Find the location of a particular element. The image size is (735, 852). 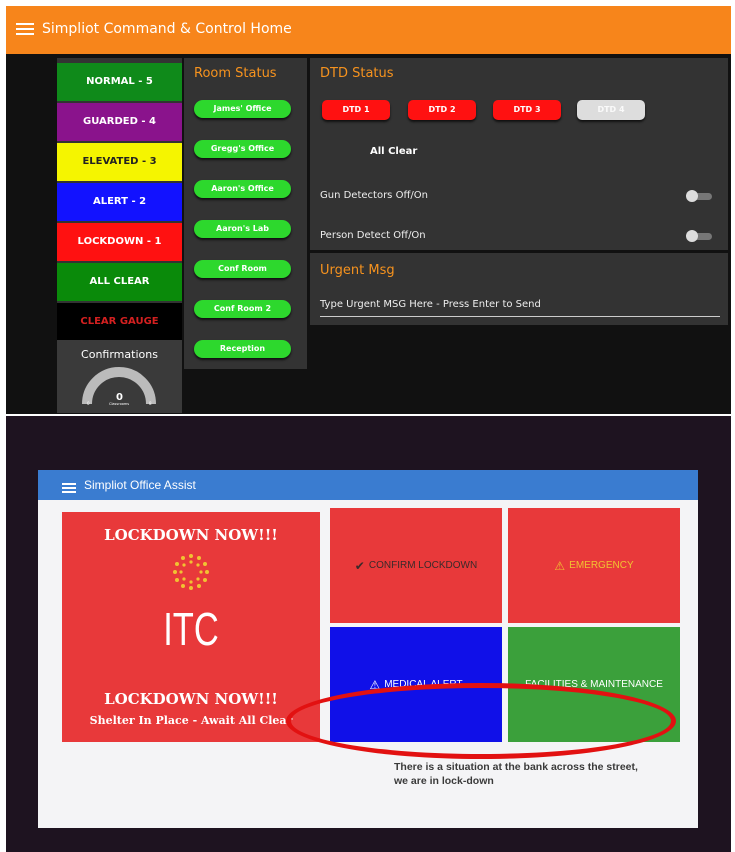

emergency-button: ⚠ EMERGENCY is located at coordinates (594, 565).